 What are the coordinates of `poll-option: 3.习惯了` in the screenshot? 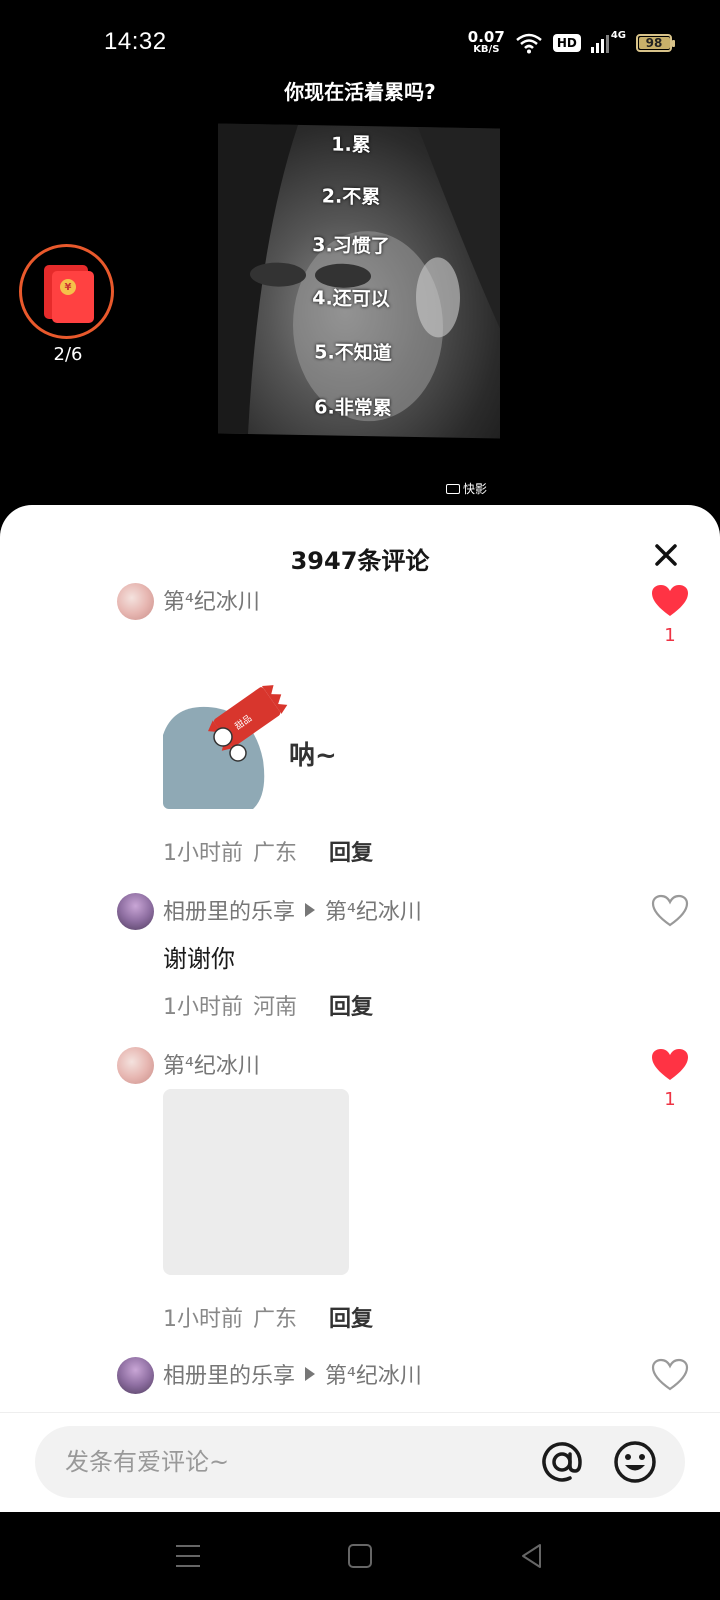 It's located at (351, 246).